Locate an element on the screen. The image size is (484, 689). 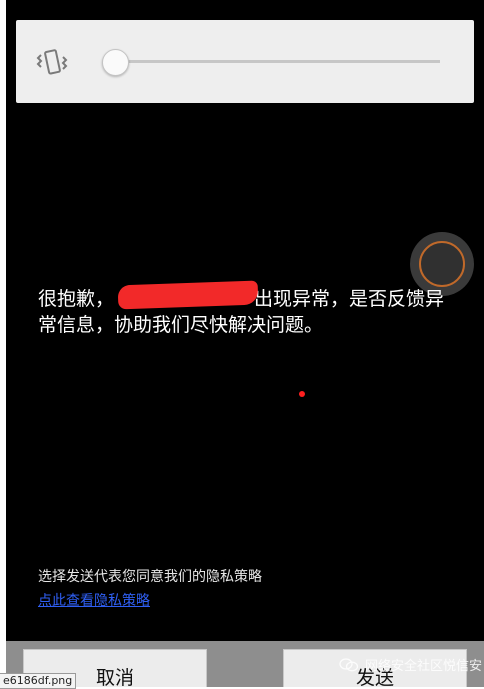
privacy-note: 选择发送代表您同意我们的隐私策略 is located at coordinates (150, 577).